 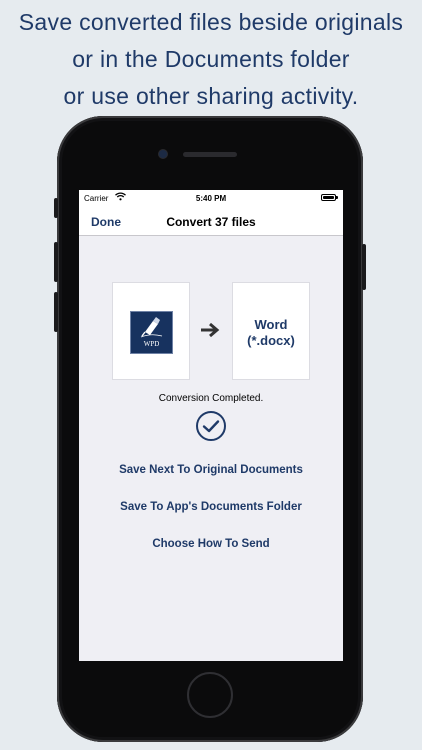 What do you see at coordinates (210, 695) in the screenshot?
I see `home-button` at bounding box center [210, 695].